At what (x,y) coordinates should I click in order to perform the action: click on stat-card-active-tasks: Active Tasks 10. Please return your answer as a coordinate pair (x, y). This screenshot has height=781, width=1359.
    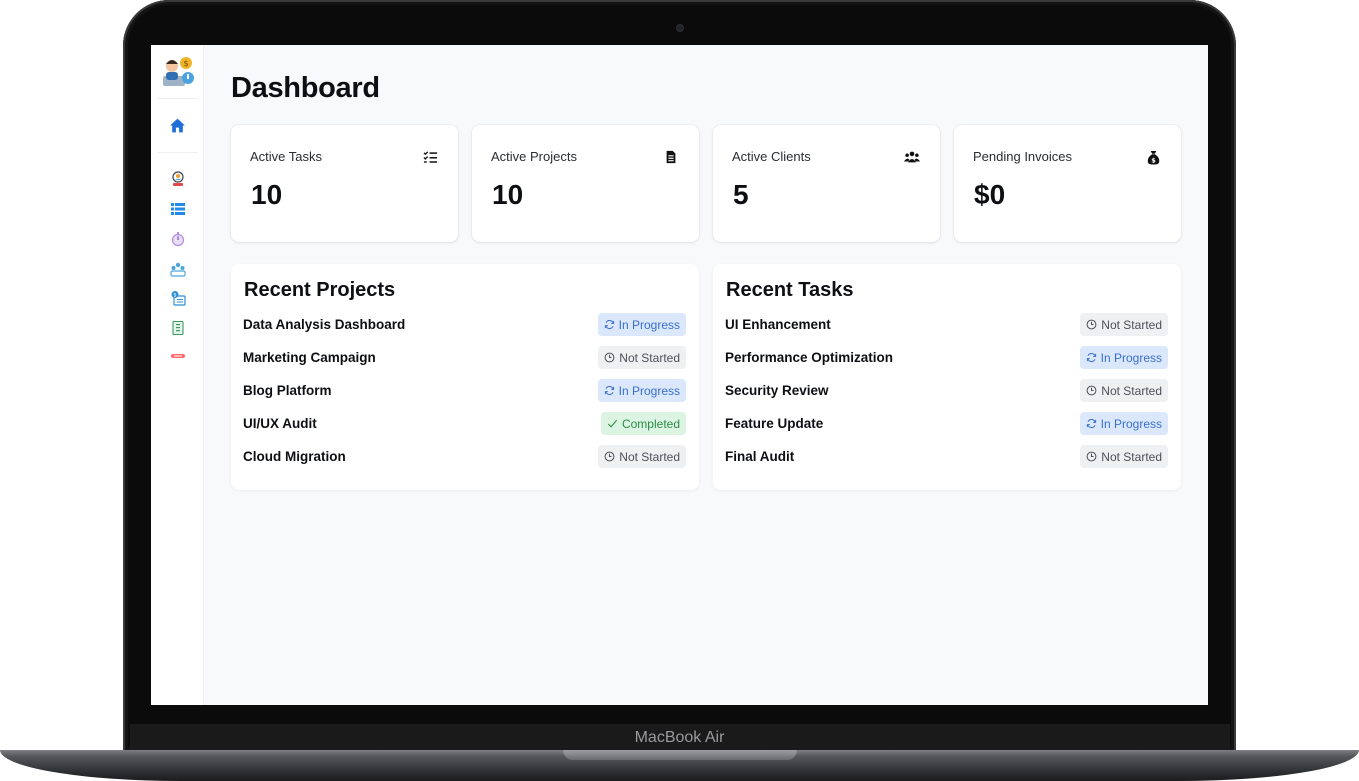
    Looking at the image, I should click on (344, 183).